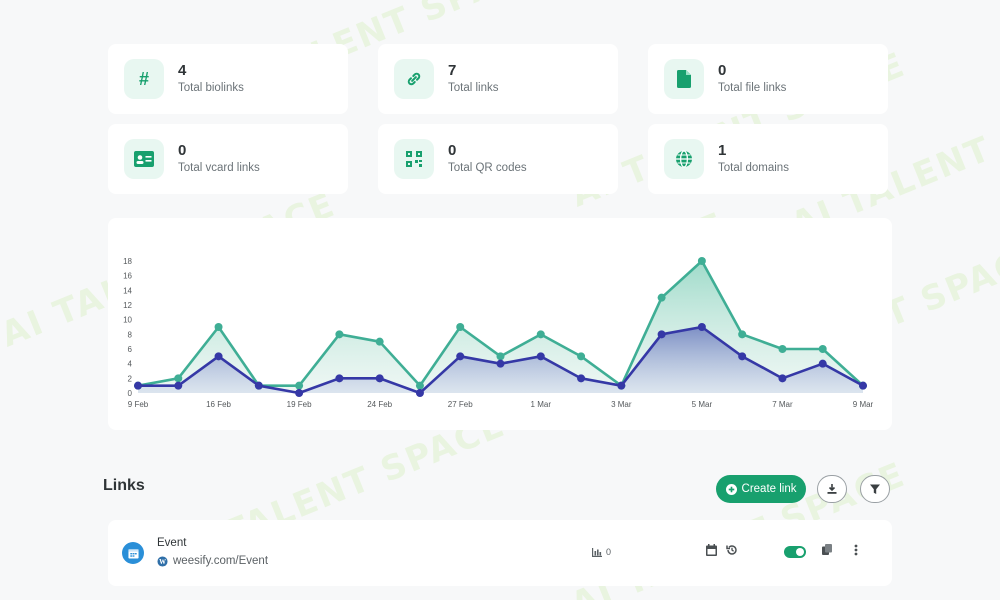 This screenshot has width=1000, height=600. I want to click on x-tick-label: 3 Mar, so click(621, 404).